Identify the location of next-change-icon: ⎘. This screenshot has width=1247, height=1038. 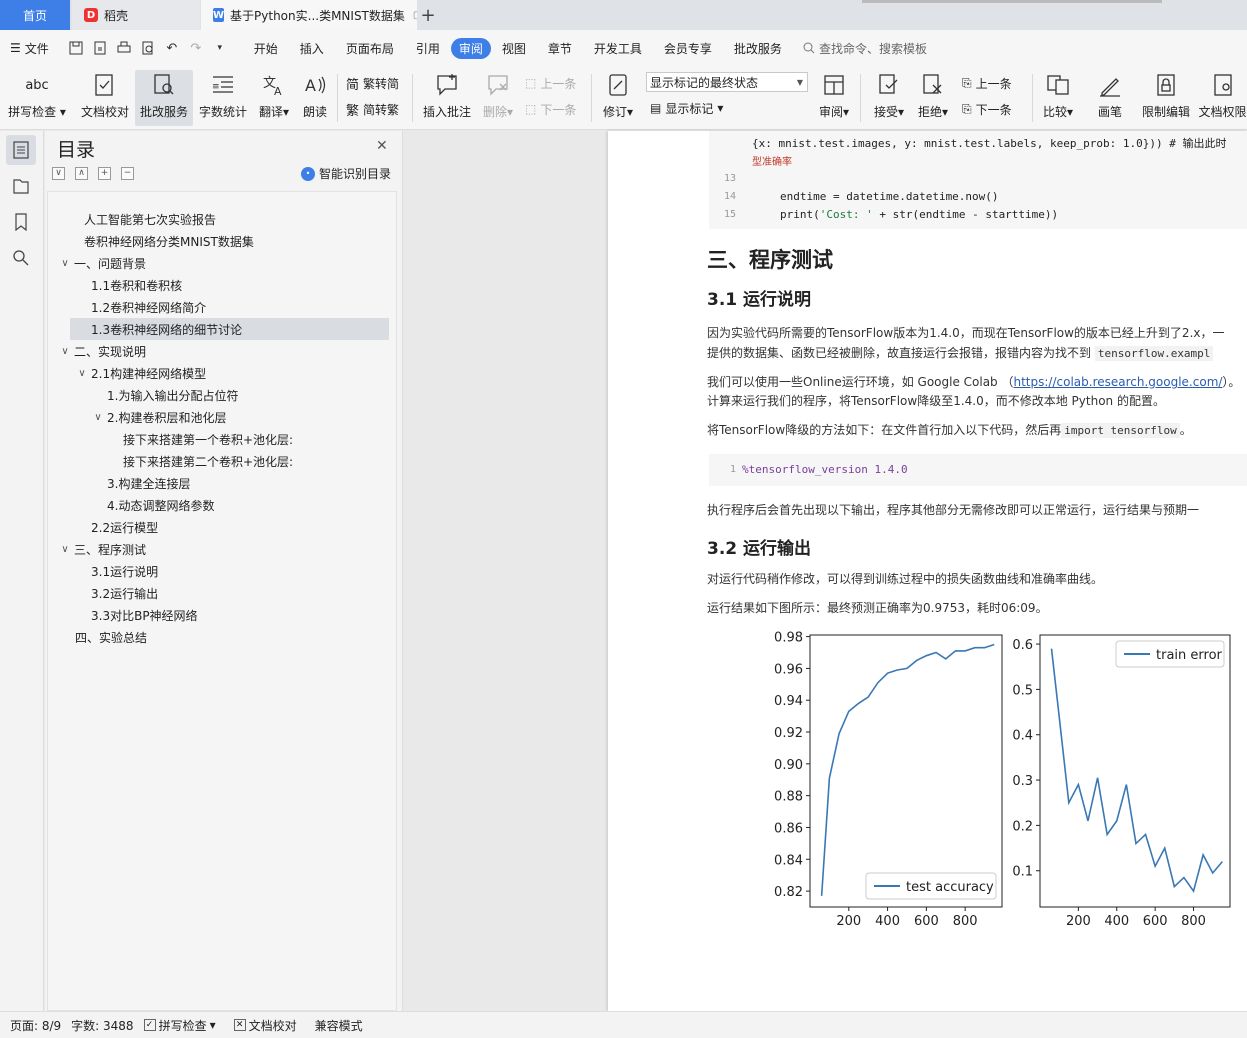
(967, 108).